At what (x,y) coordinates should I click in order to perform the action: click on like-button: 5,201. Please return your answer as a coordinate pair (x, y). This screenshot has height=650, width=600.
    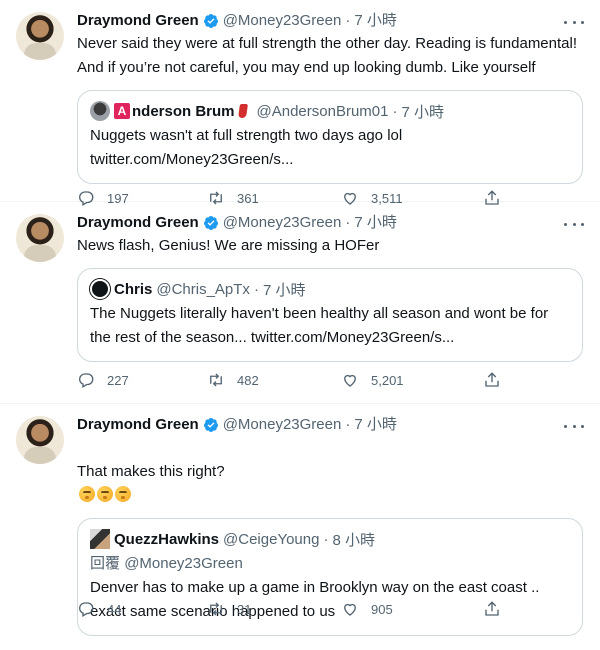
    Looking at the image, I should click on (372, 380).